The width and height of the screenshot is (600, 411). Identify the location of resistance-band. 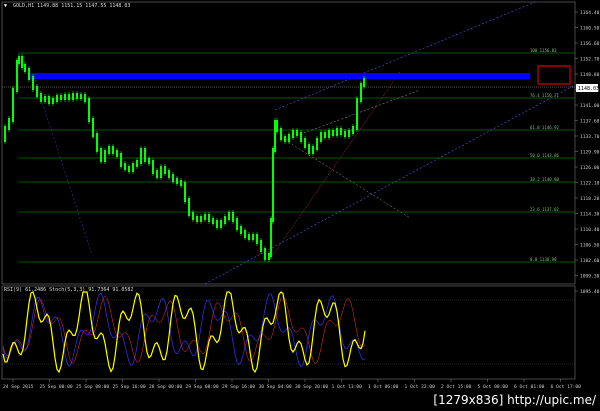
(280, 76).